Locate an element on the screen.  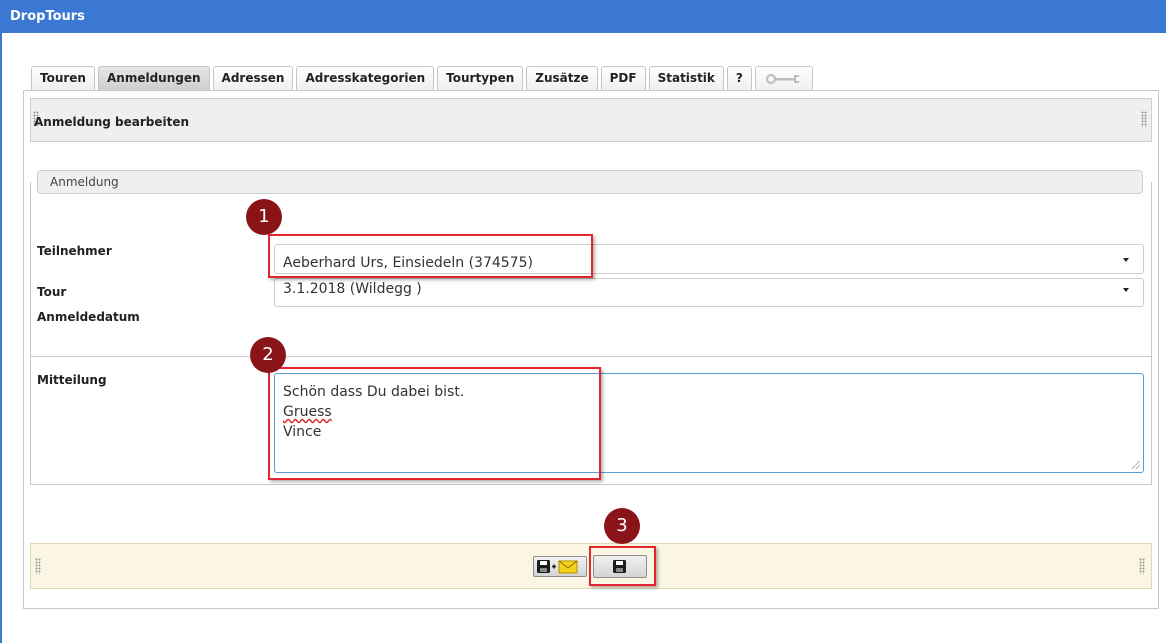
wrench-icon is located at coordinates (782, 78).